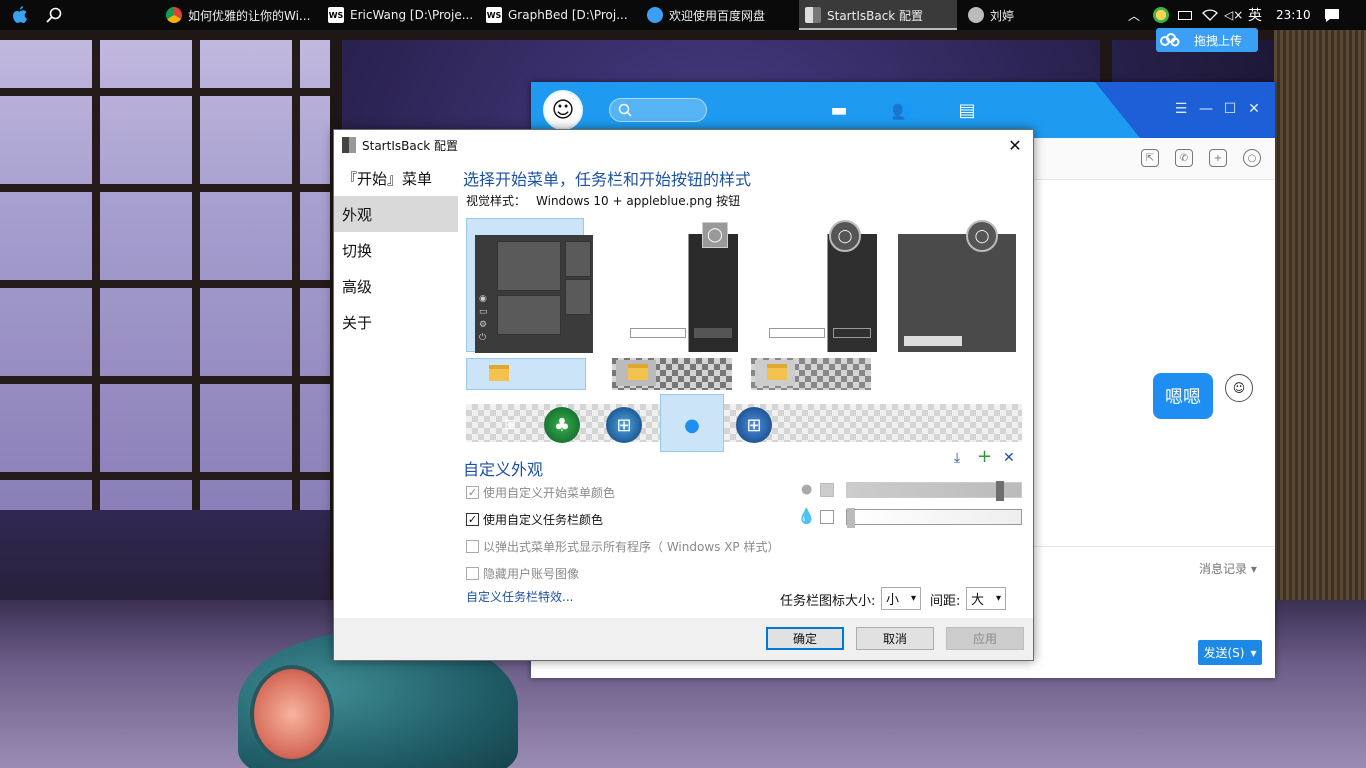 The image size is (1366, 768). Describe the element at coordinates (562, 425) in the screenshot. I see `clover-orb-icon: ♣` at that location.